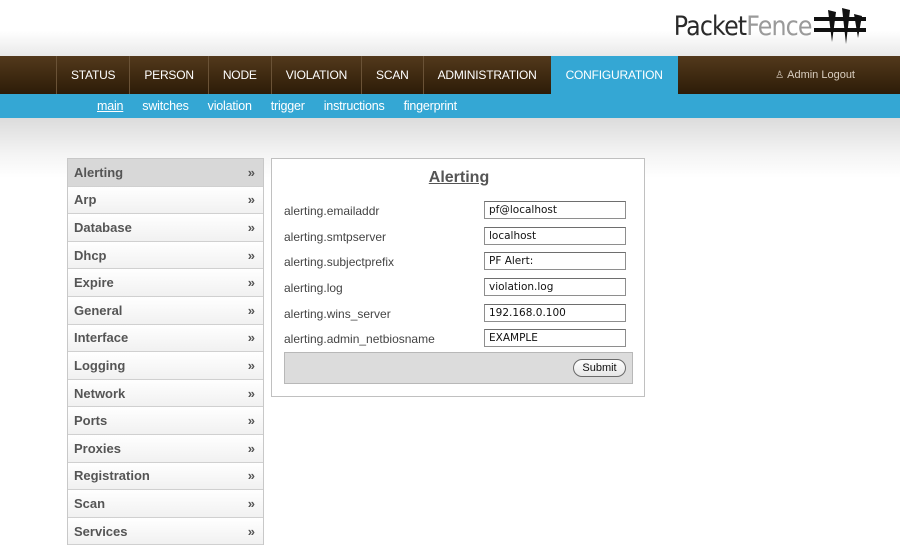  I want to click on sidebar-item-label: Interface, so click(101, 338).